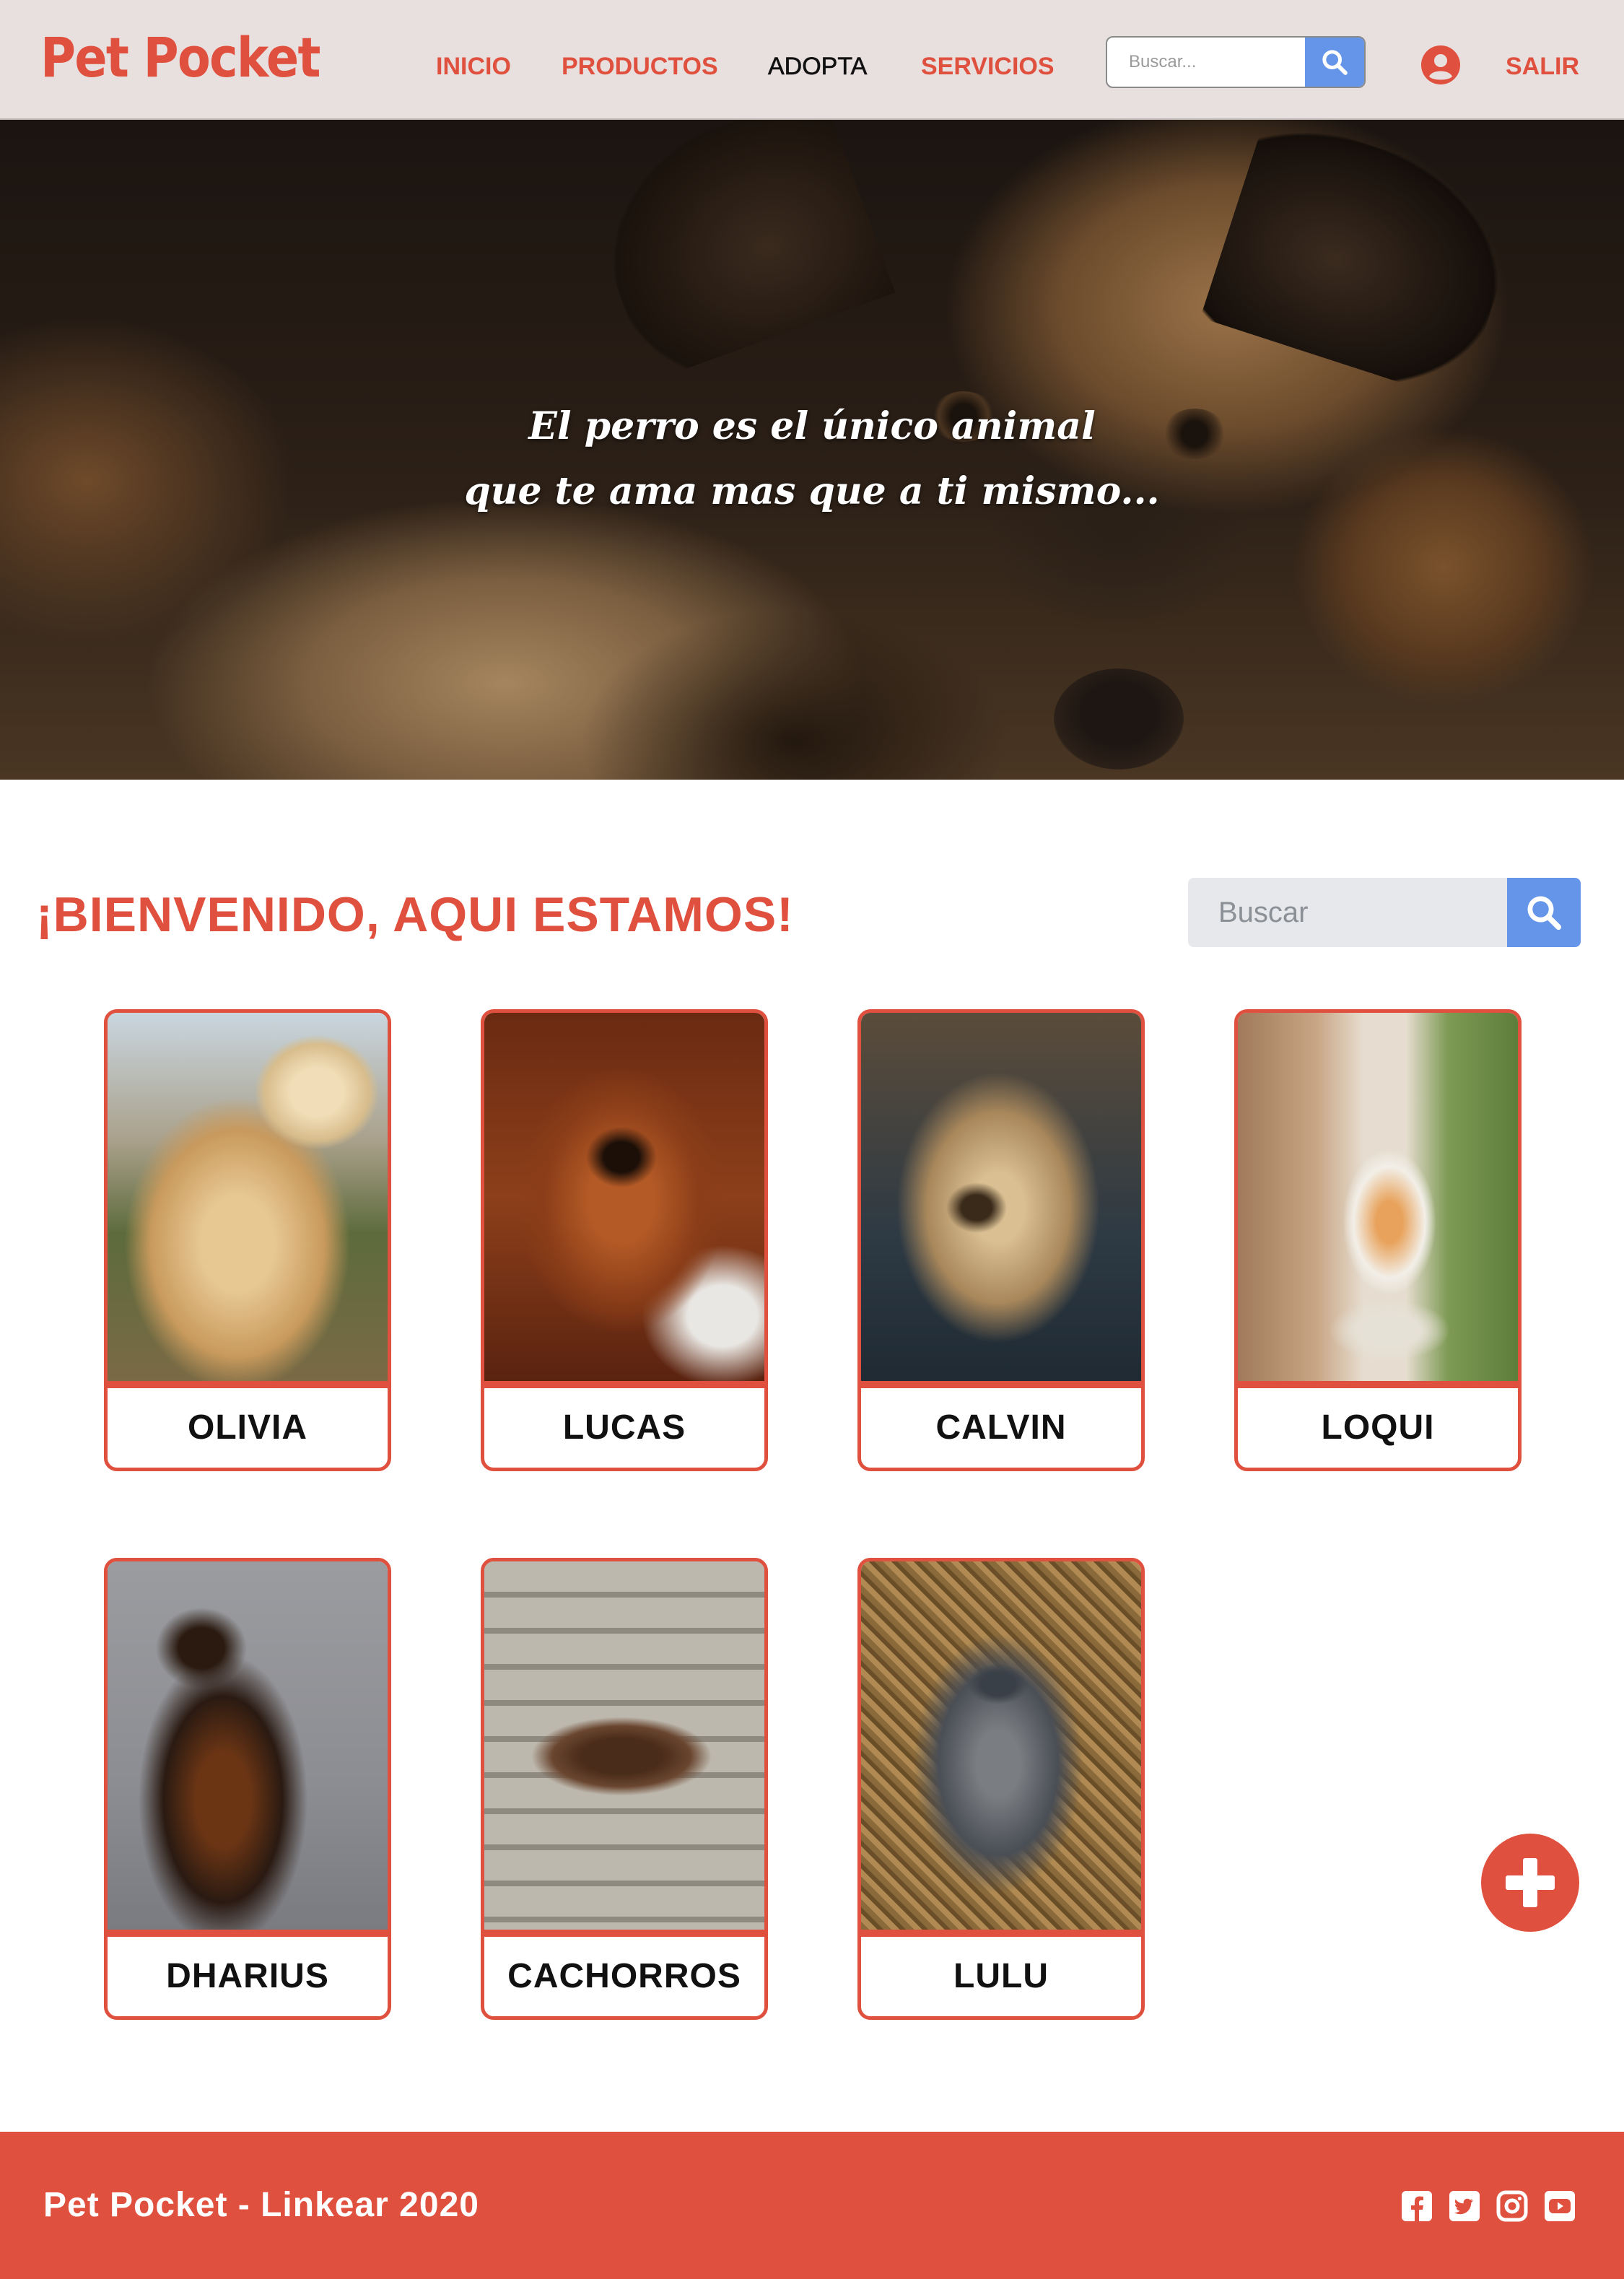 The height and width of the screenshot is (2279, 1624). Describe the element at coordinates (415, 914) in the screenshot. I see `page-title: ¡BIENVENIDO, AQUI ESTAMOS!` at that location.